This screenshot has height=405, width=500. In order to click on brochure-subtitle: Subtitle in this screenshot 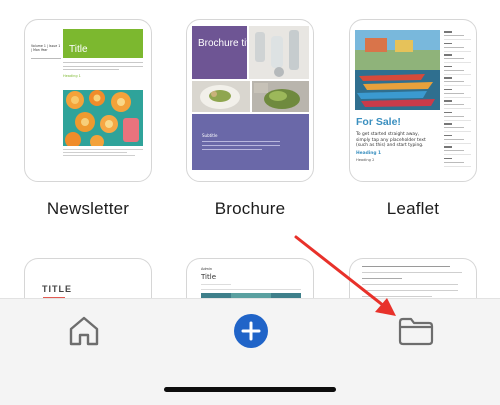, I will do `click(210, 135)`.